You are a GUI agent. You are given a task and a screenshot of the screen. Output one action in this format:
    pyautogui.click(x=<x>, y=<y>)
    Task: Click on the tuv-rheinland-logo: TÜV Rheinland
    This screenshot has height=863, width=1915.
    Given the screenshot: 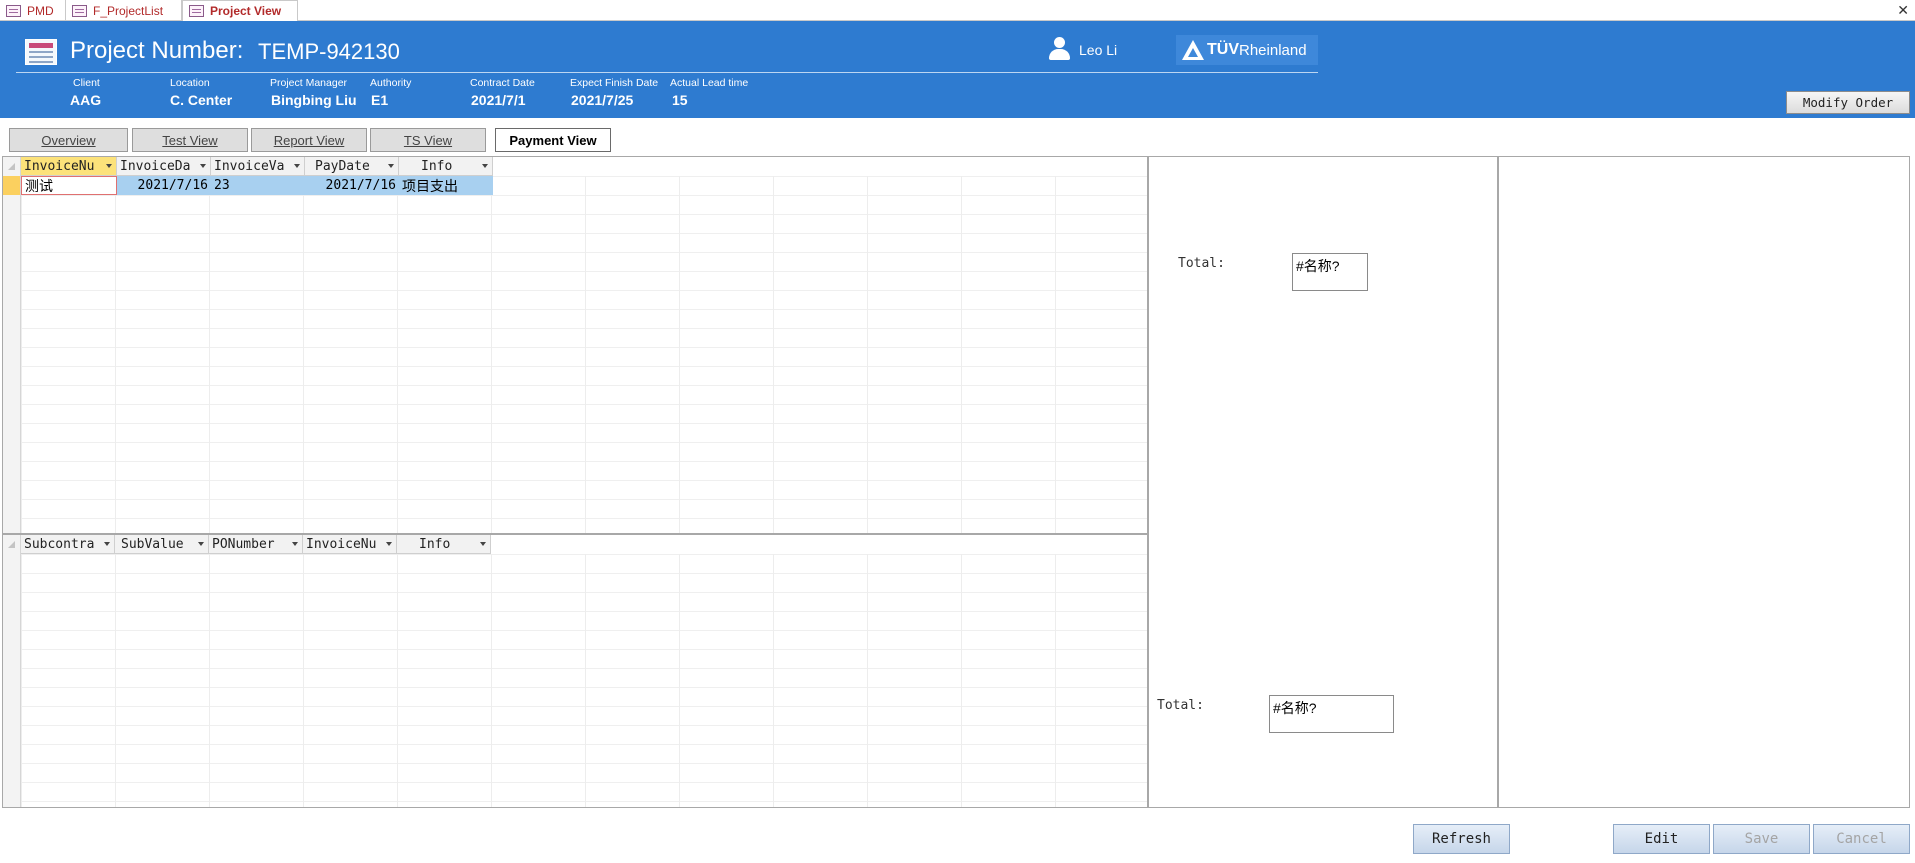 What is the action you would take?
    pyautogui.click(x=1247, y=50)
    